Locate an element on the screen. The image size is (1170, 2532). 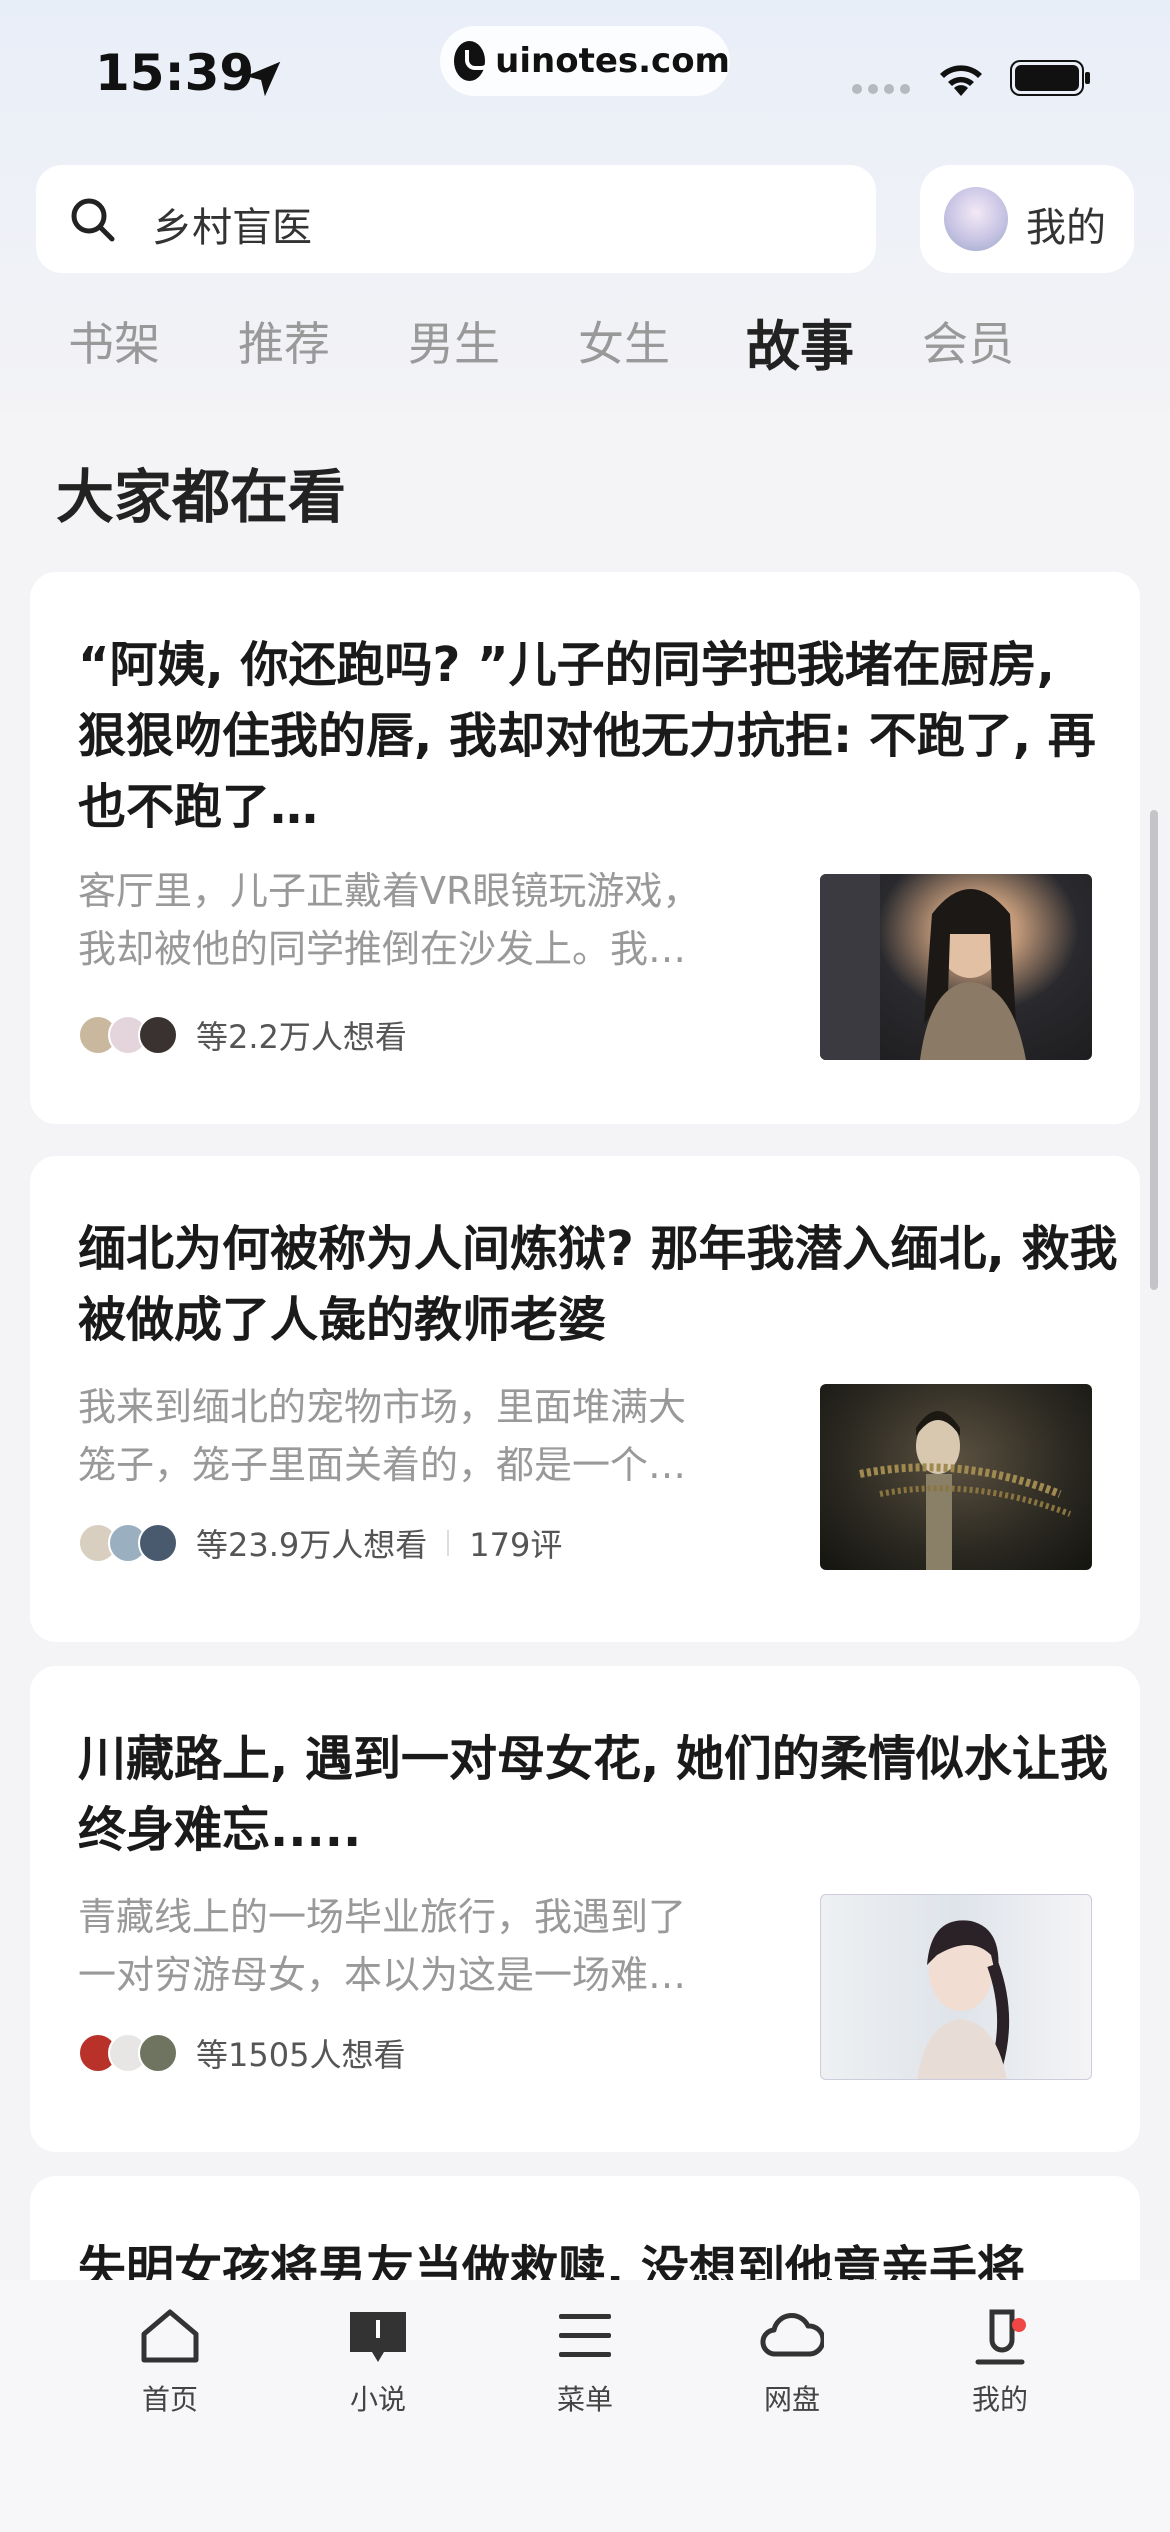
nav-menu: 菜单 is located at coordinates (585, 2369).